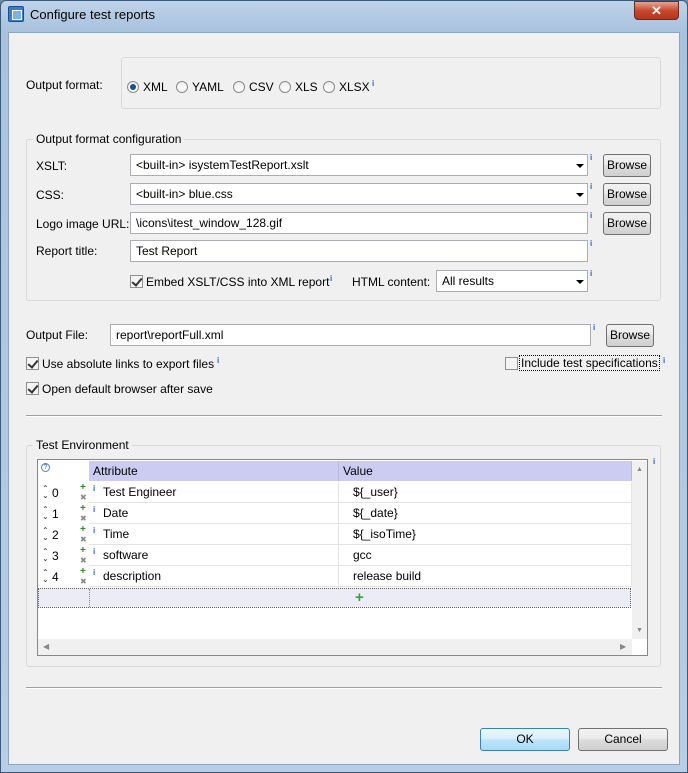 The width and height of the screenshot is (688, 773). I want to click on value-cell: release build, so click(485, 576).